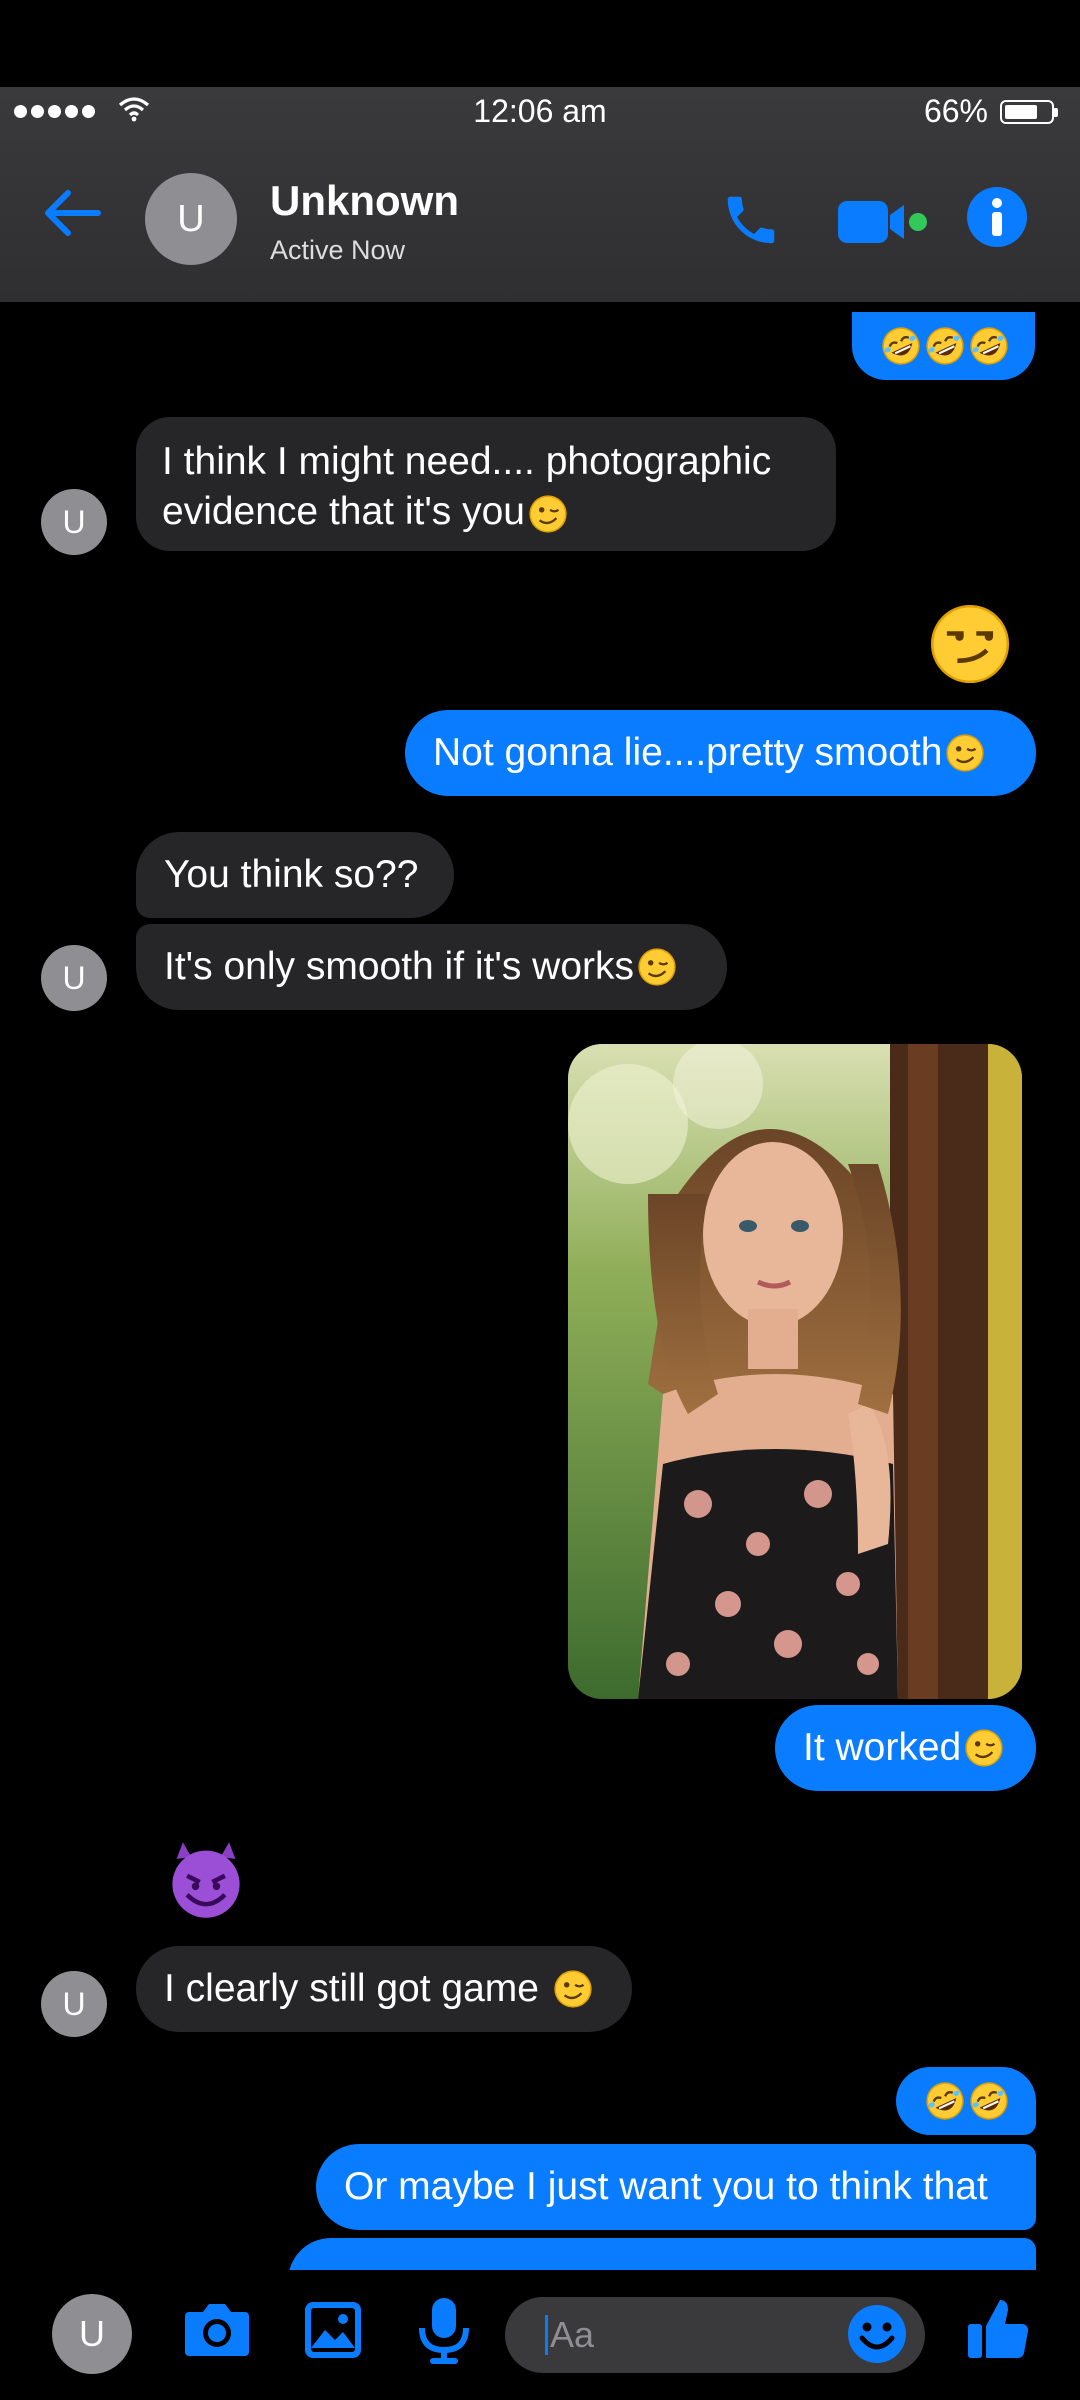 This screenshot has height=2400, width=1080. What do you see at coordinates (333, 2330) in the screenshot?
I see `gallery-icon` at bounding box center [333, 2330].